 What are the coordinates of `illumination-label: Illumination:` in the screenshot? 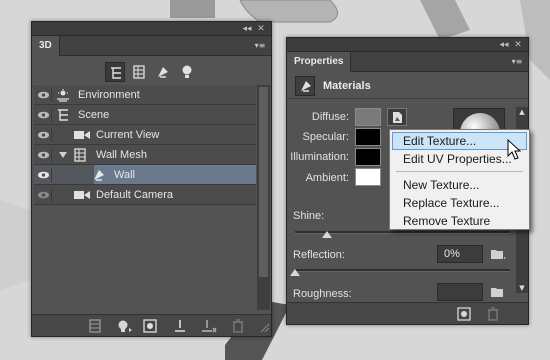 It's located at (319, 157).